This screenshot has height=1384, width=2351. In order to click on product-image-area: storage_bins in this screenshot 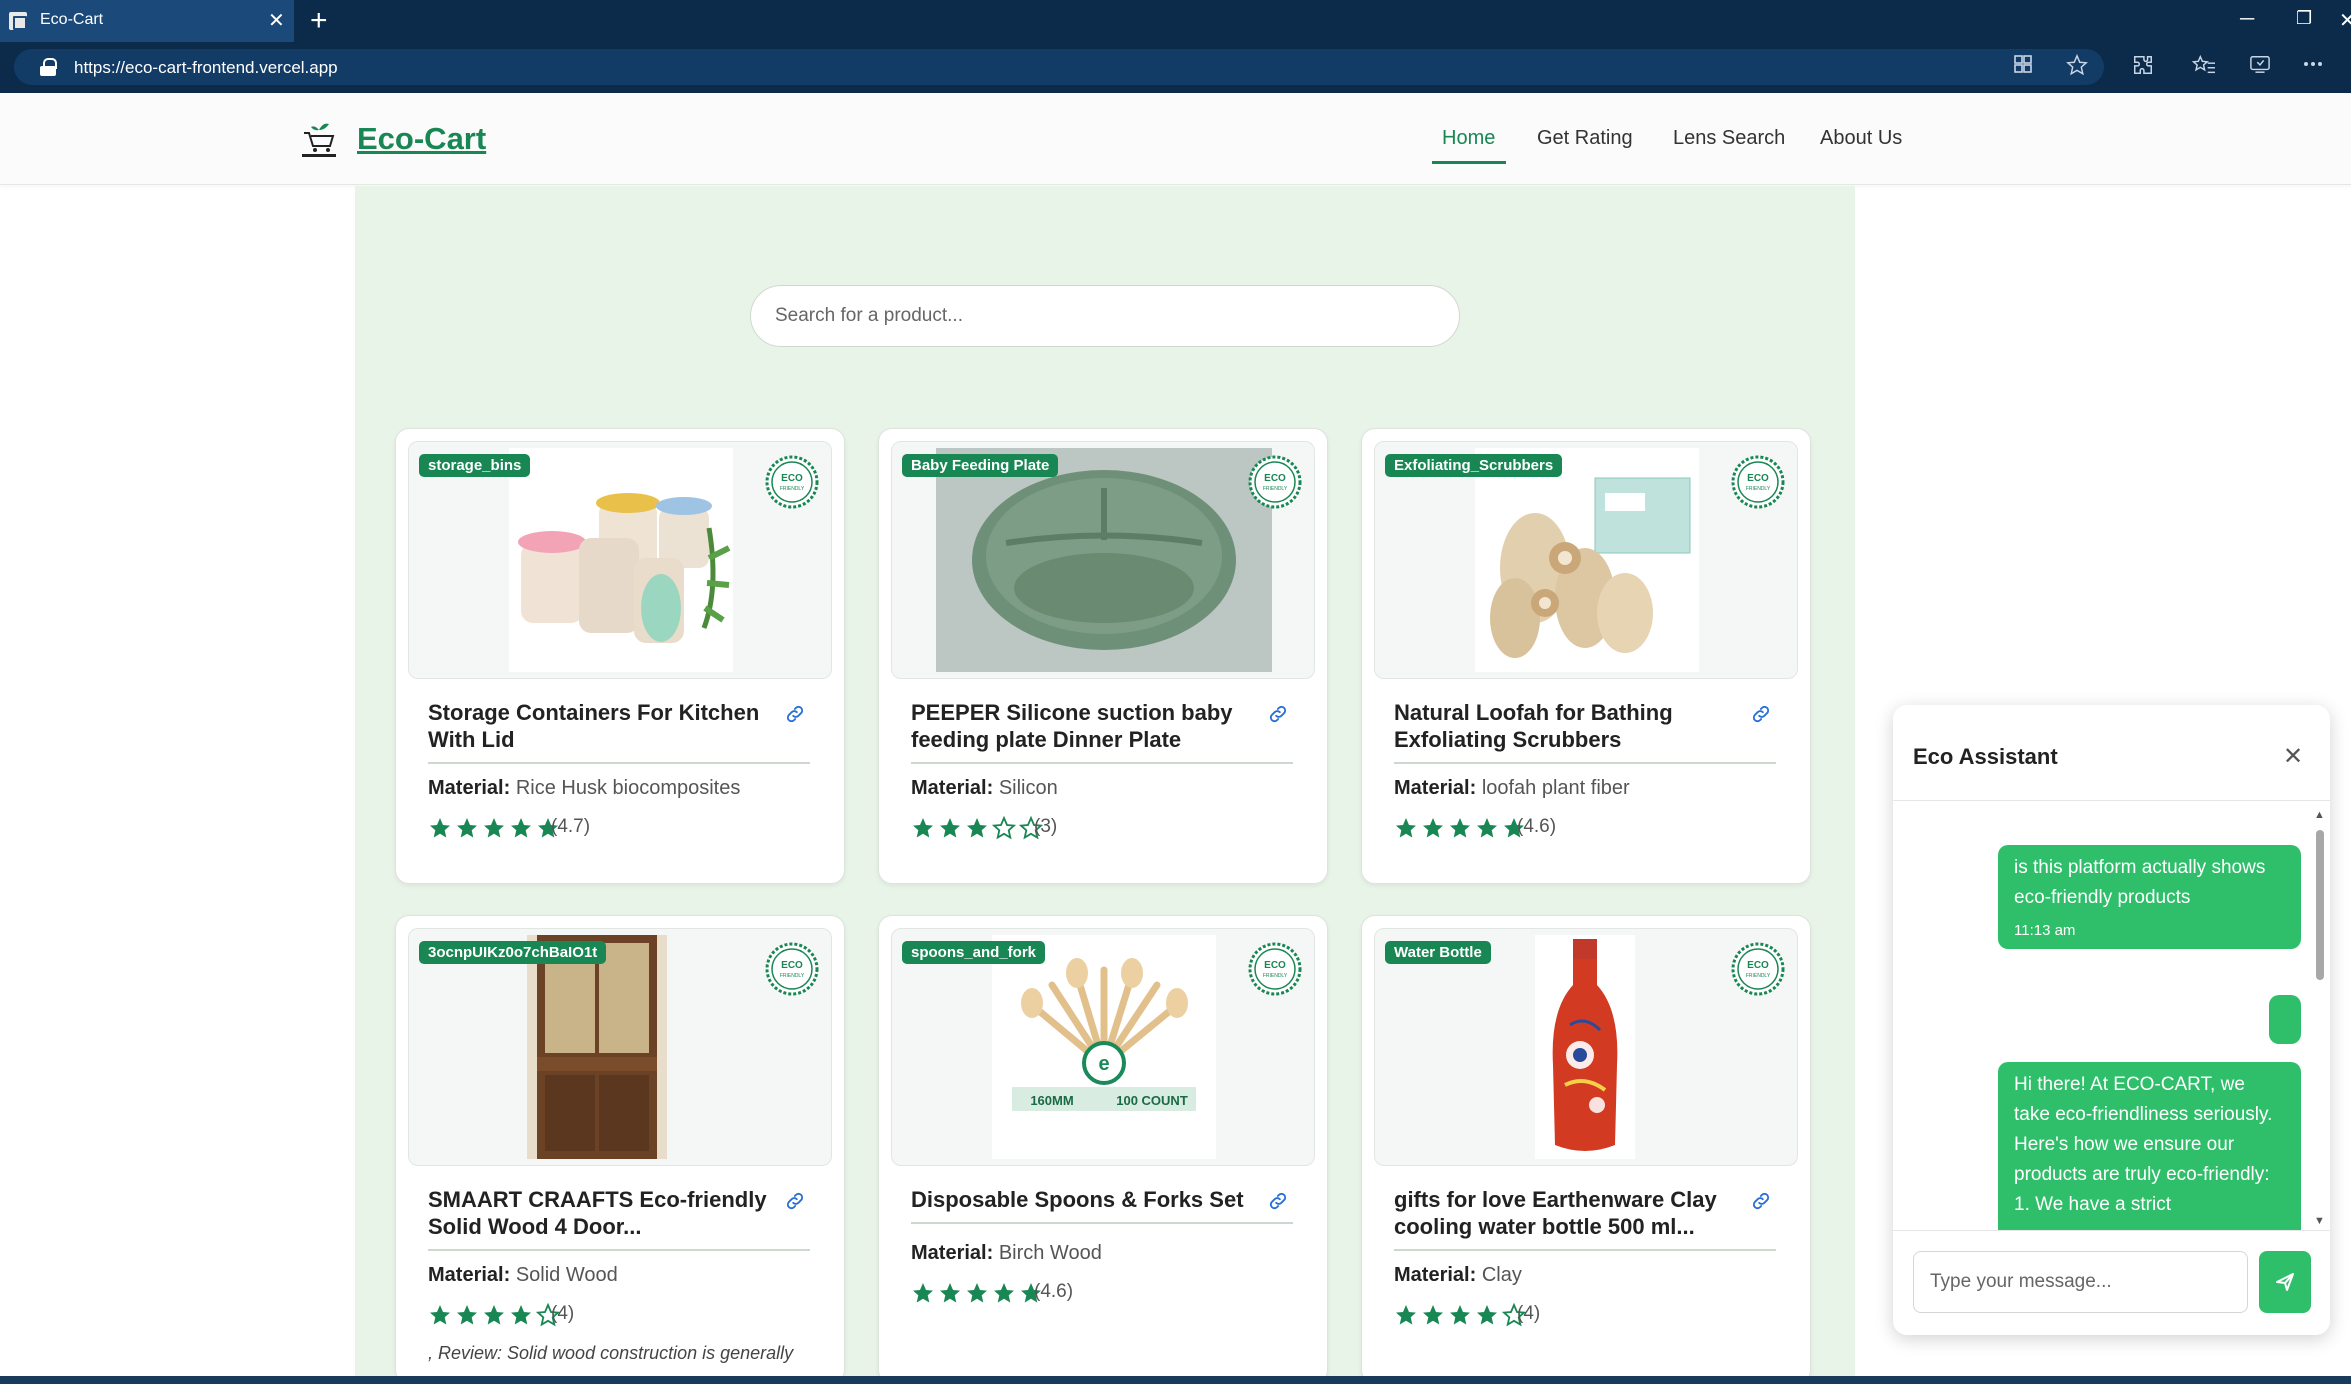, I will do `click(620, 560)`.